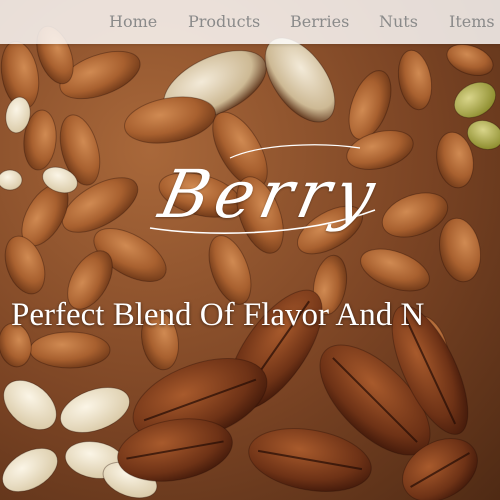  I want to click on brand-name: Berry, so click(270, 194).